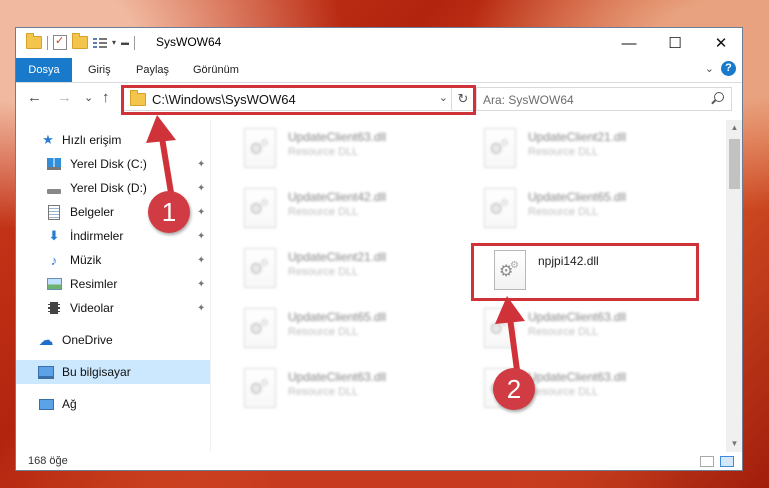 Image resolution: width=769 pixels, height=488 pixels. What do you see at coordinates (514, 389) in the screenshot?
I see `step-2-badge: 2` at bounding box center [514, 389].